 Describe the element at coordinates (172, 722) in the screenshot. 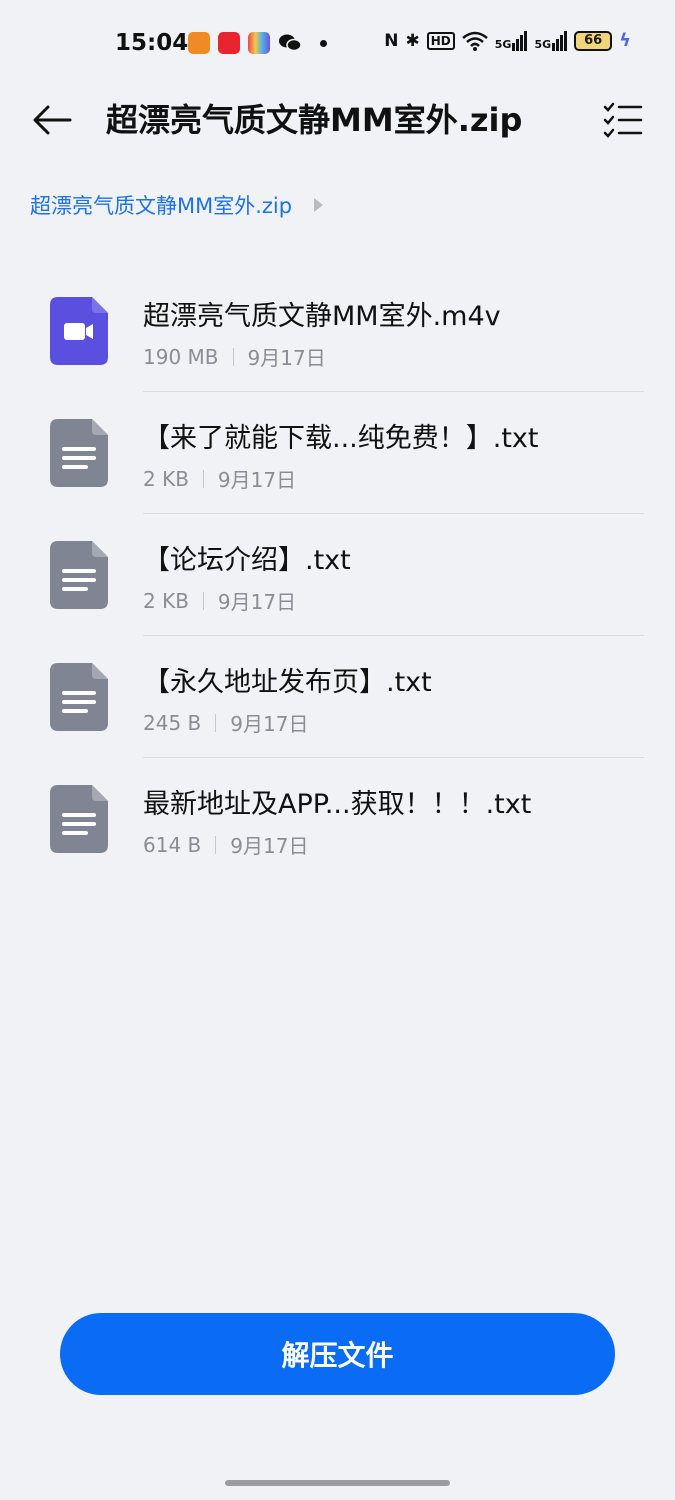

I see `file-size: 245 B` at that location.